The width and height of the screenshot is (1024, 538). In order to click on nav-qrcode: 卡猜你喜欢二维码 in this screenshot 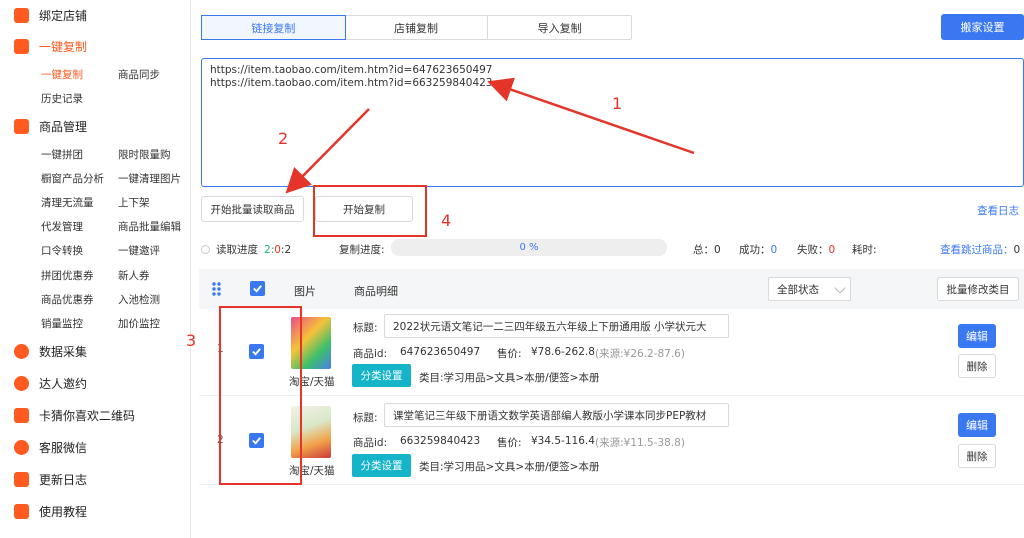, I will do `click(74, 415)`.